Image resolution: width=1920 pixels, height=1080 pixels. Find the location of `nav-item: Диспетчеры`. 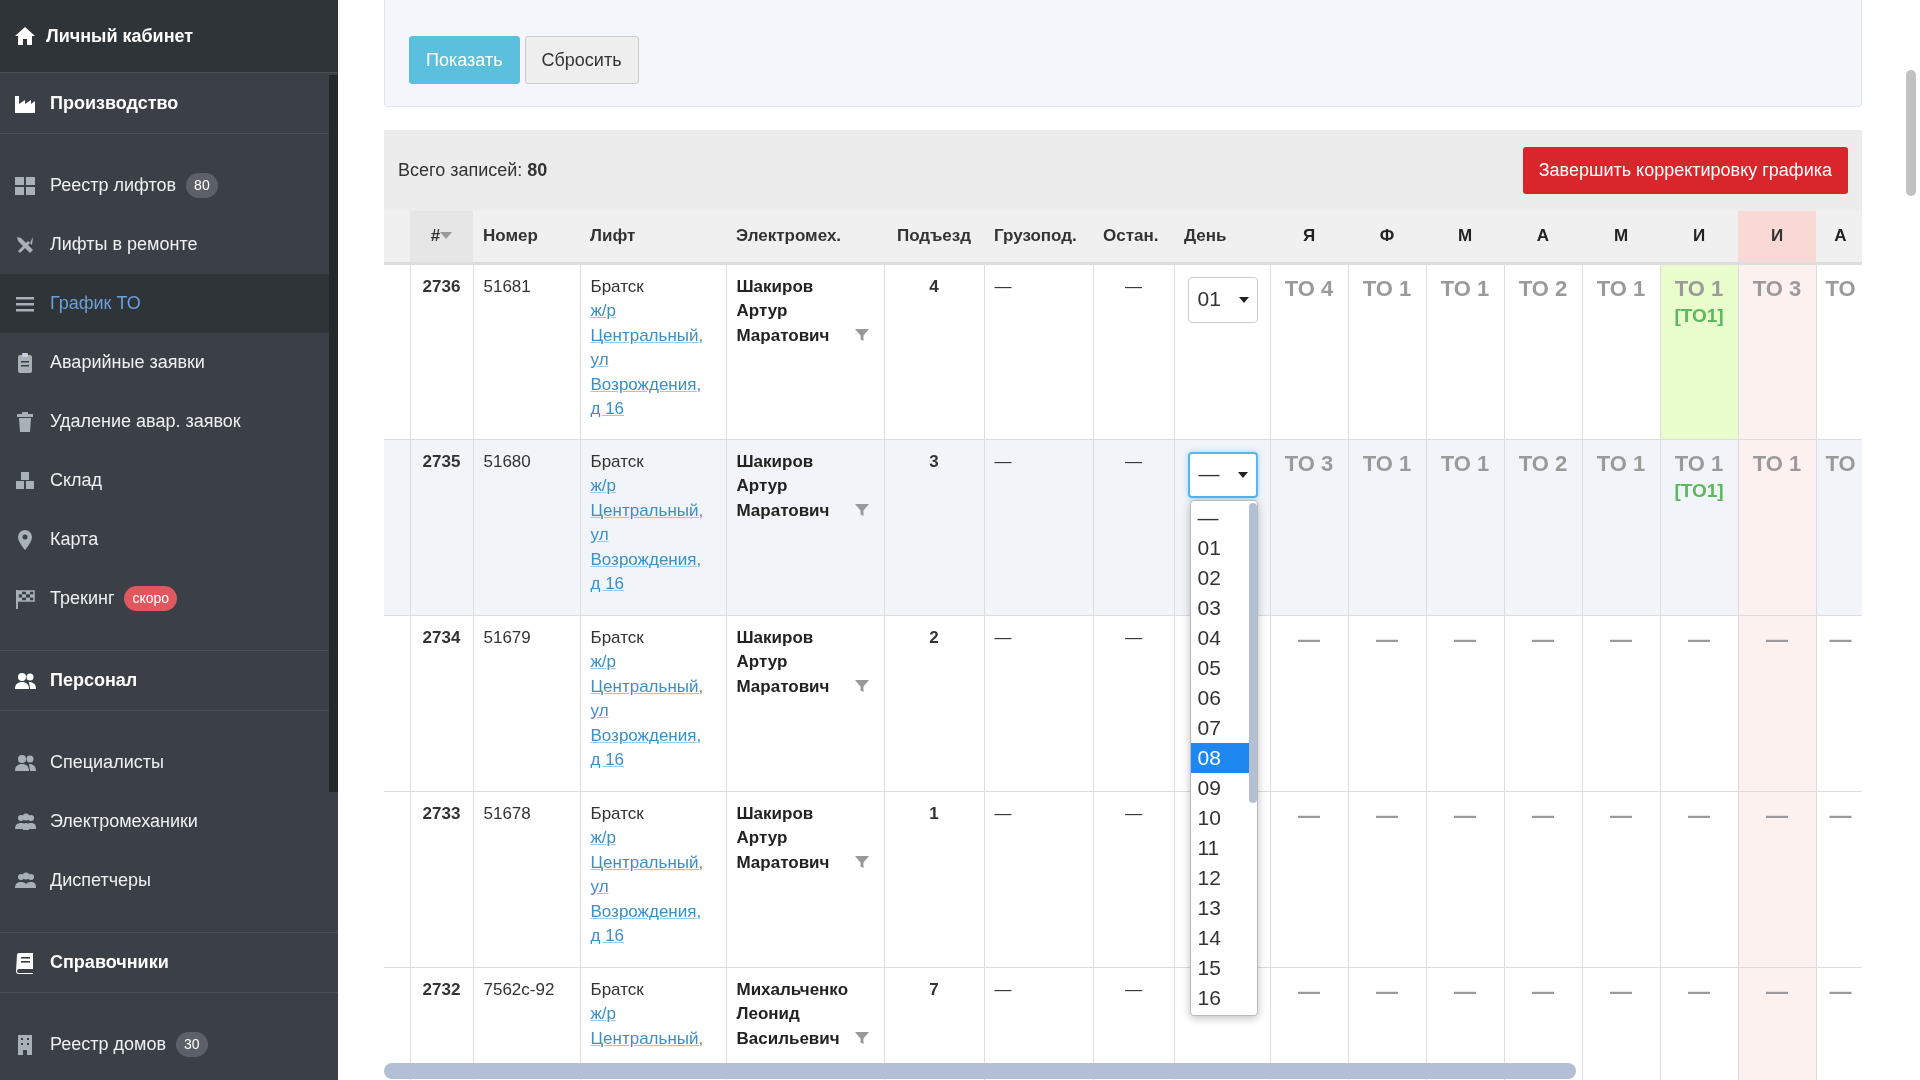

nav-item: Диспетчеры is located at coordinates (164, 880).